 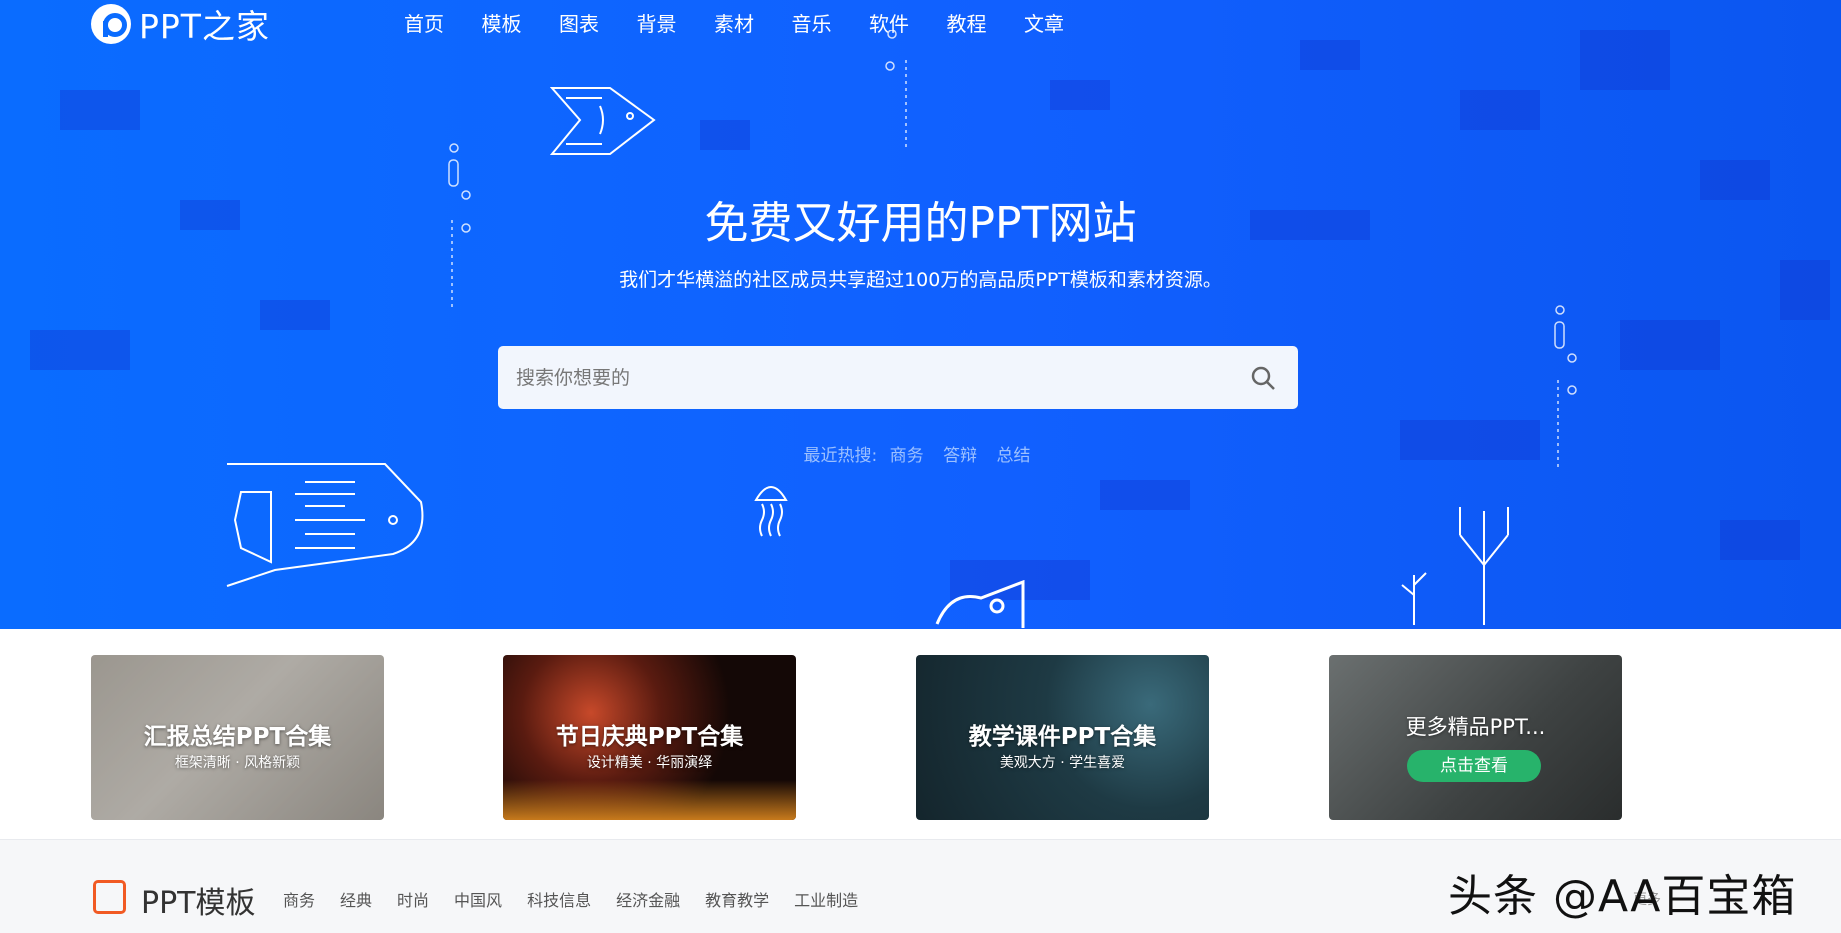 I want to click on ppt-logo-icon, so click(x=111, y=24).